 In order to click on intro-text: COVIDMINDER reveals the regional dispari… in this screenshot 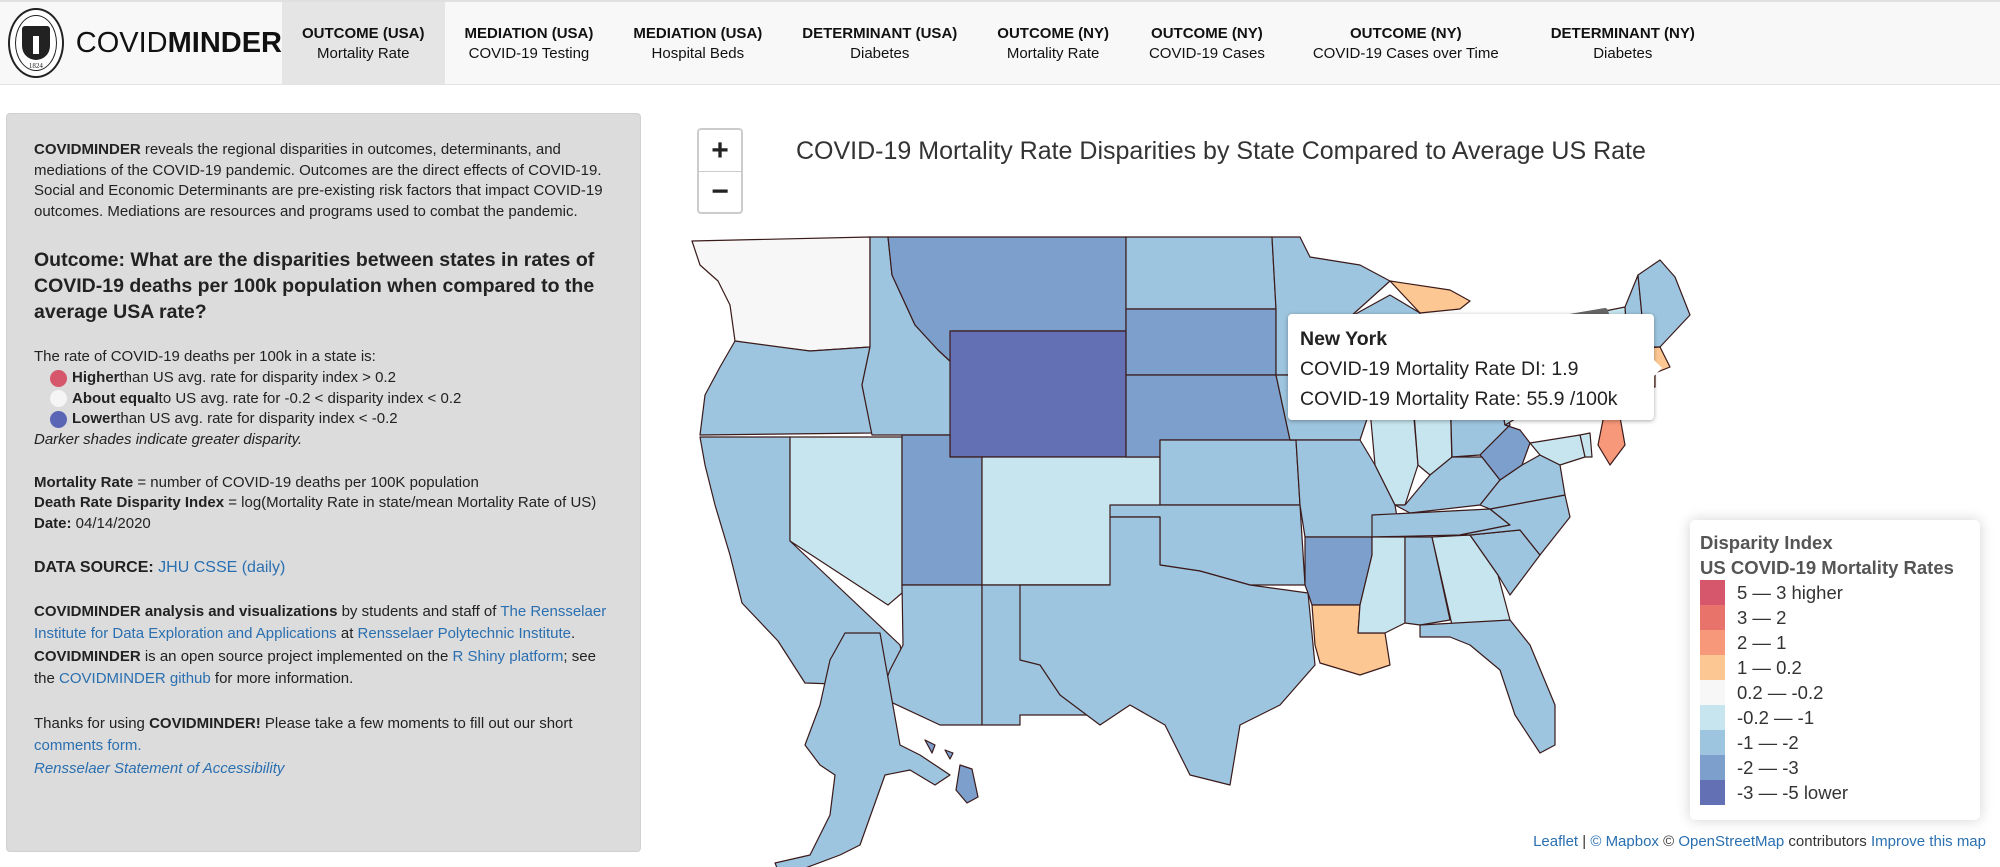, I will do `click(318, 181)`.